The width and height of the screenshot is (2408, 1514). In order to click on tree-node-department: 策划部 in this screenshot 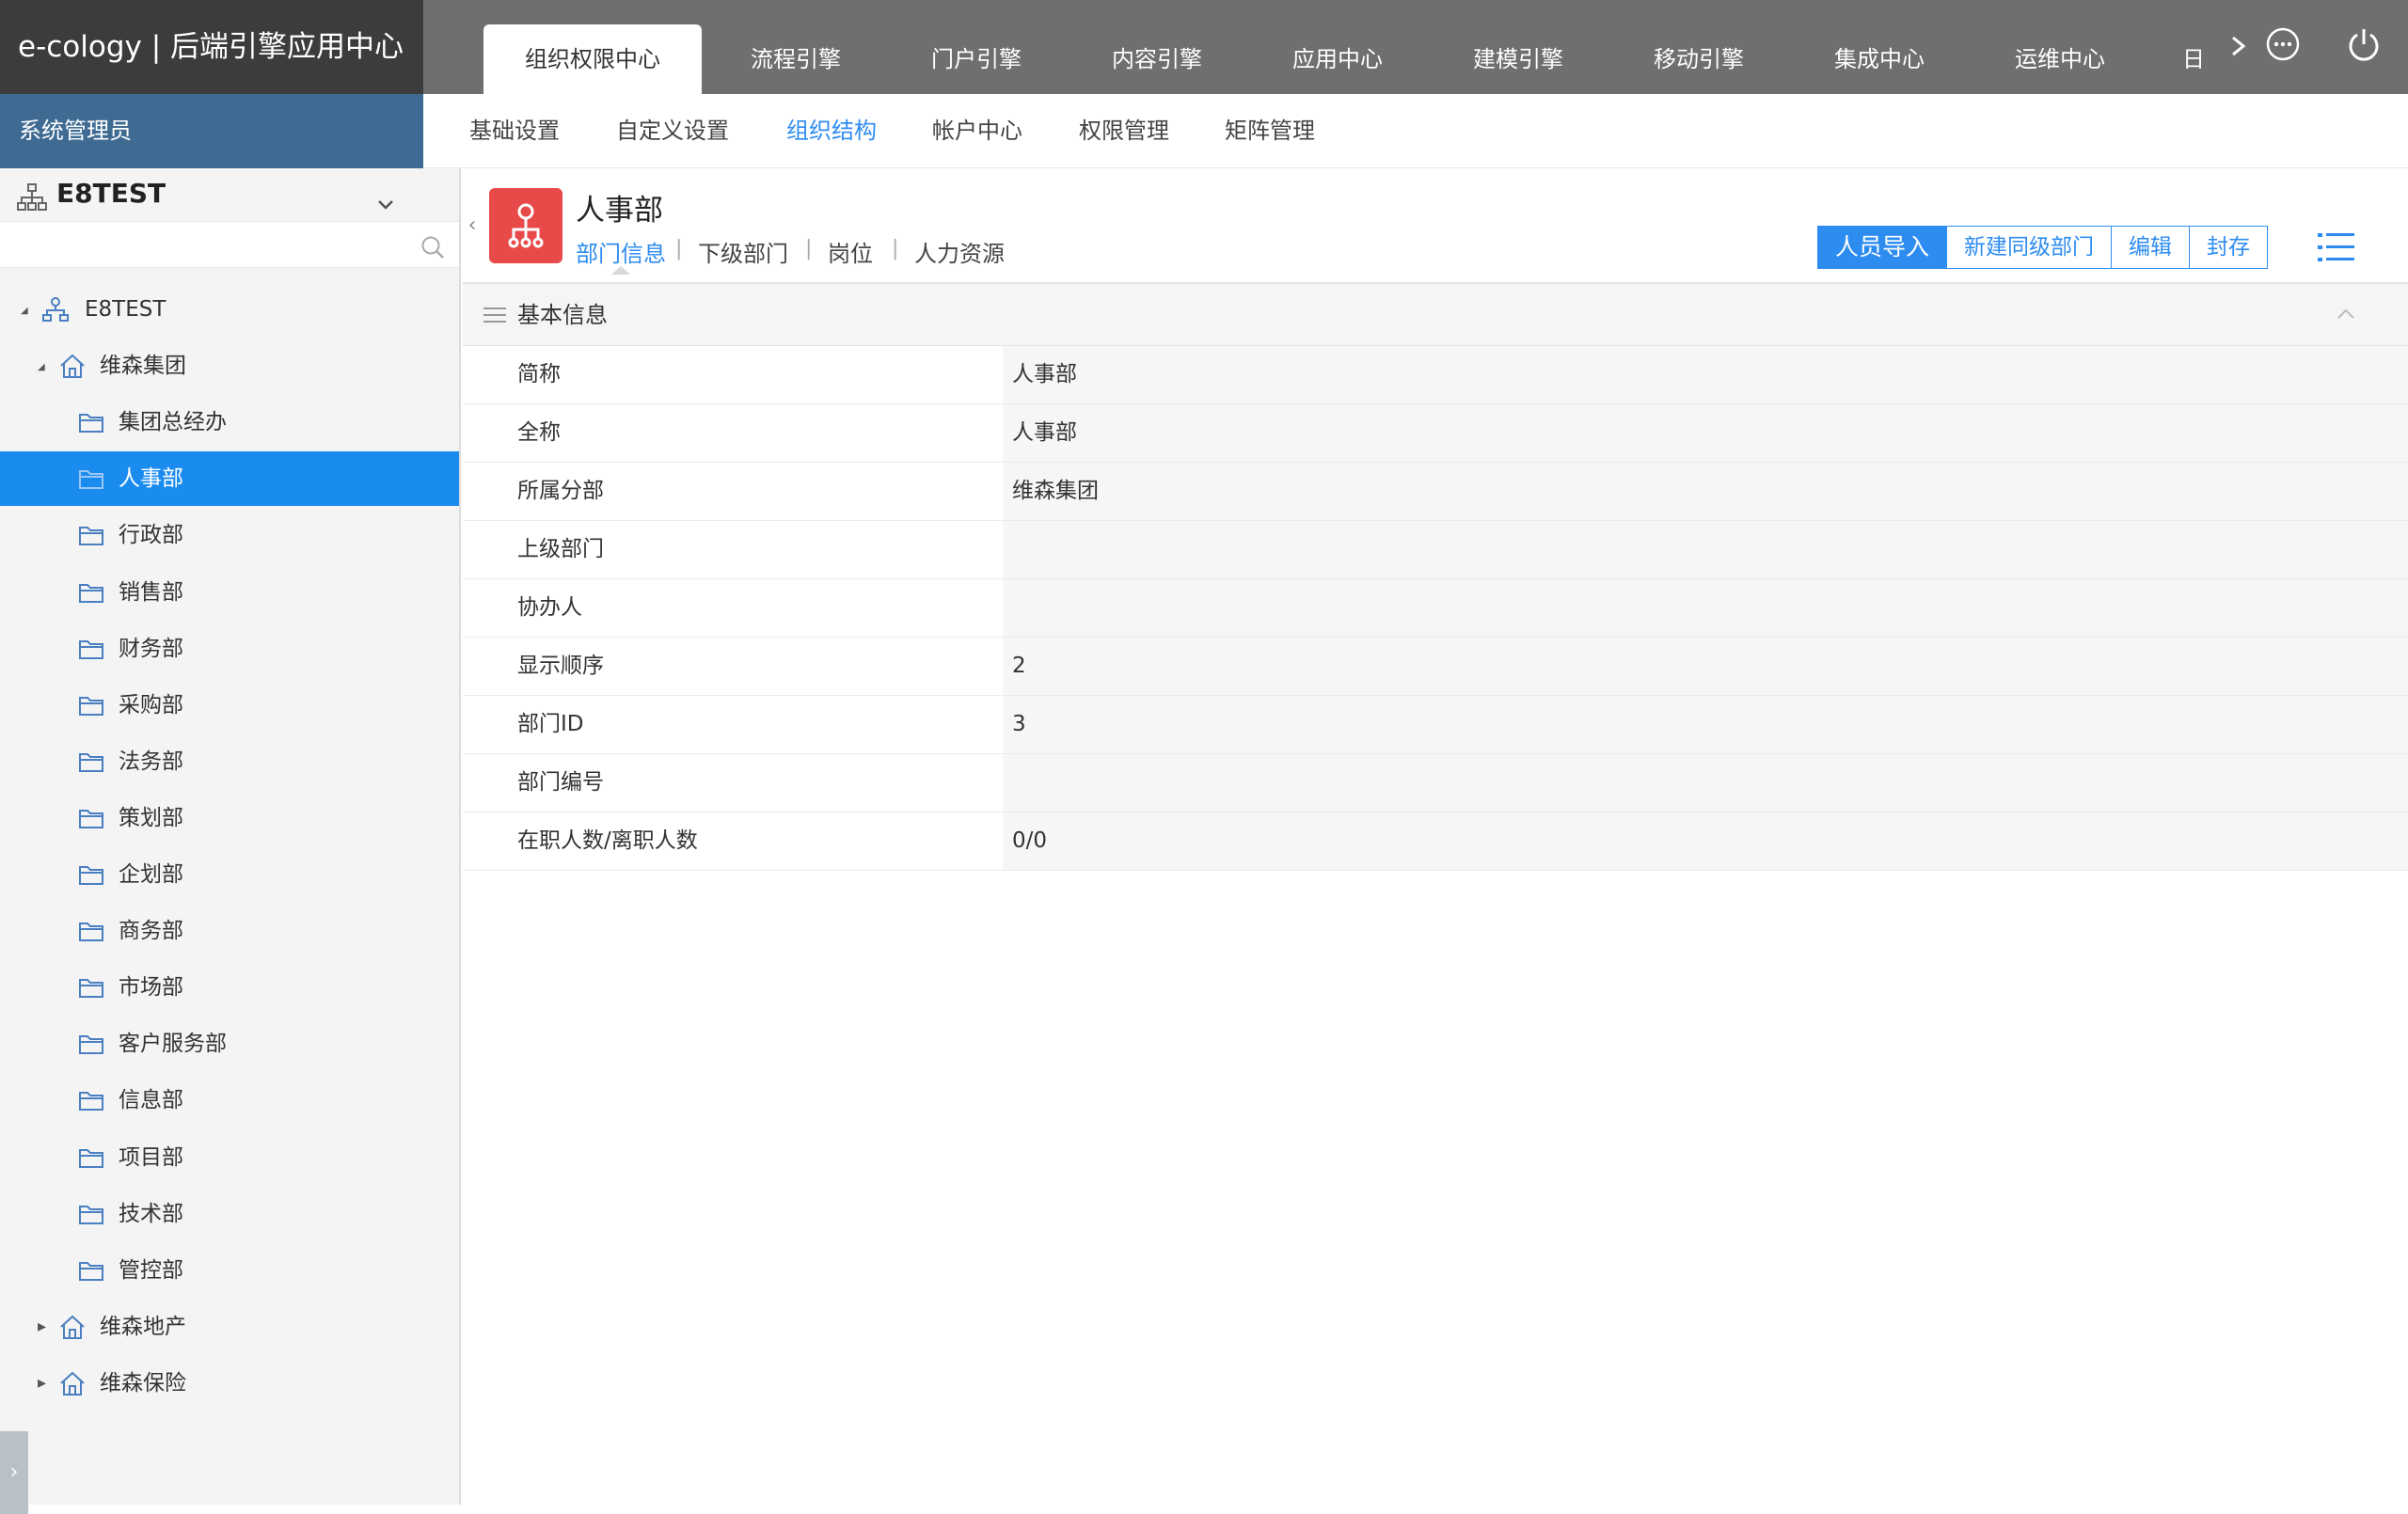, I will do `click(230, 818)`.